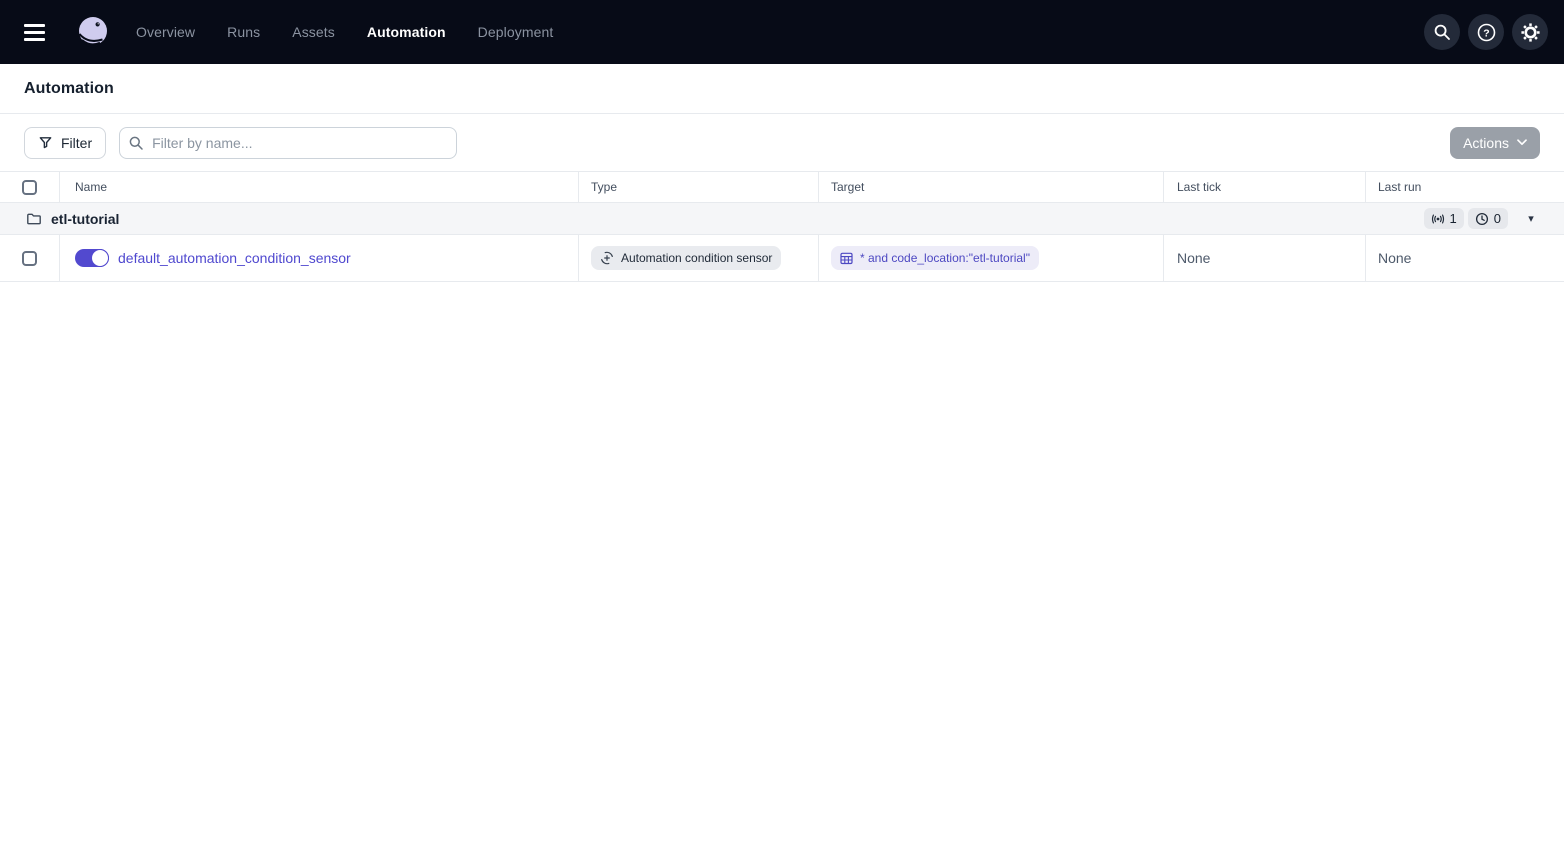 The image size is (1564, 851). I want to click on sensor-count-badge: 1, so click(1443, 218).